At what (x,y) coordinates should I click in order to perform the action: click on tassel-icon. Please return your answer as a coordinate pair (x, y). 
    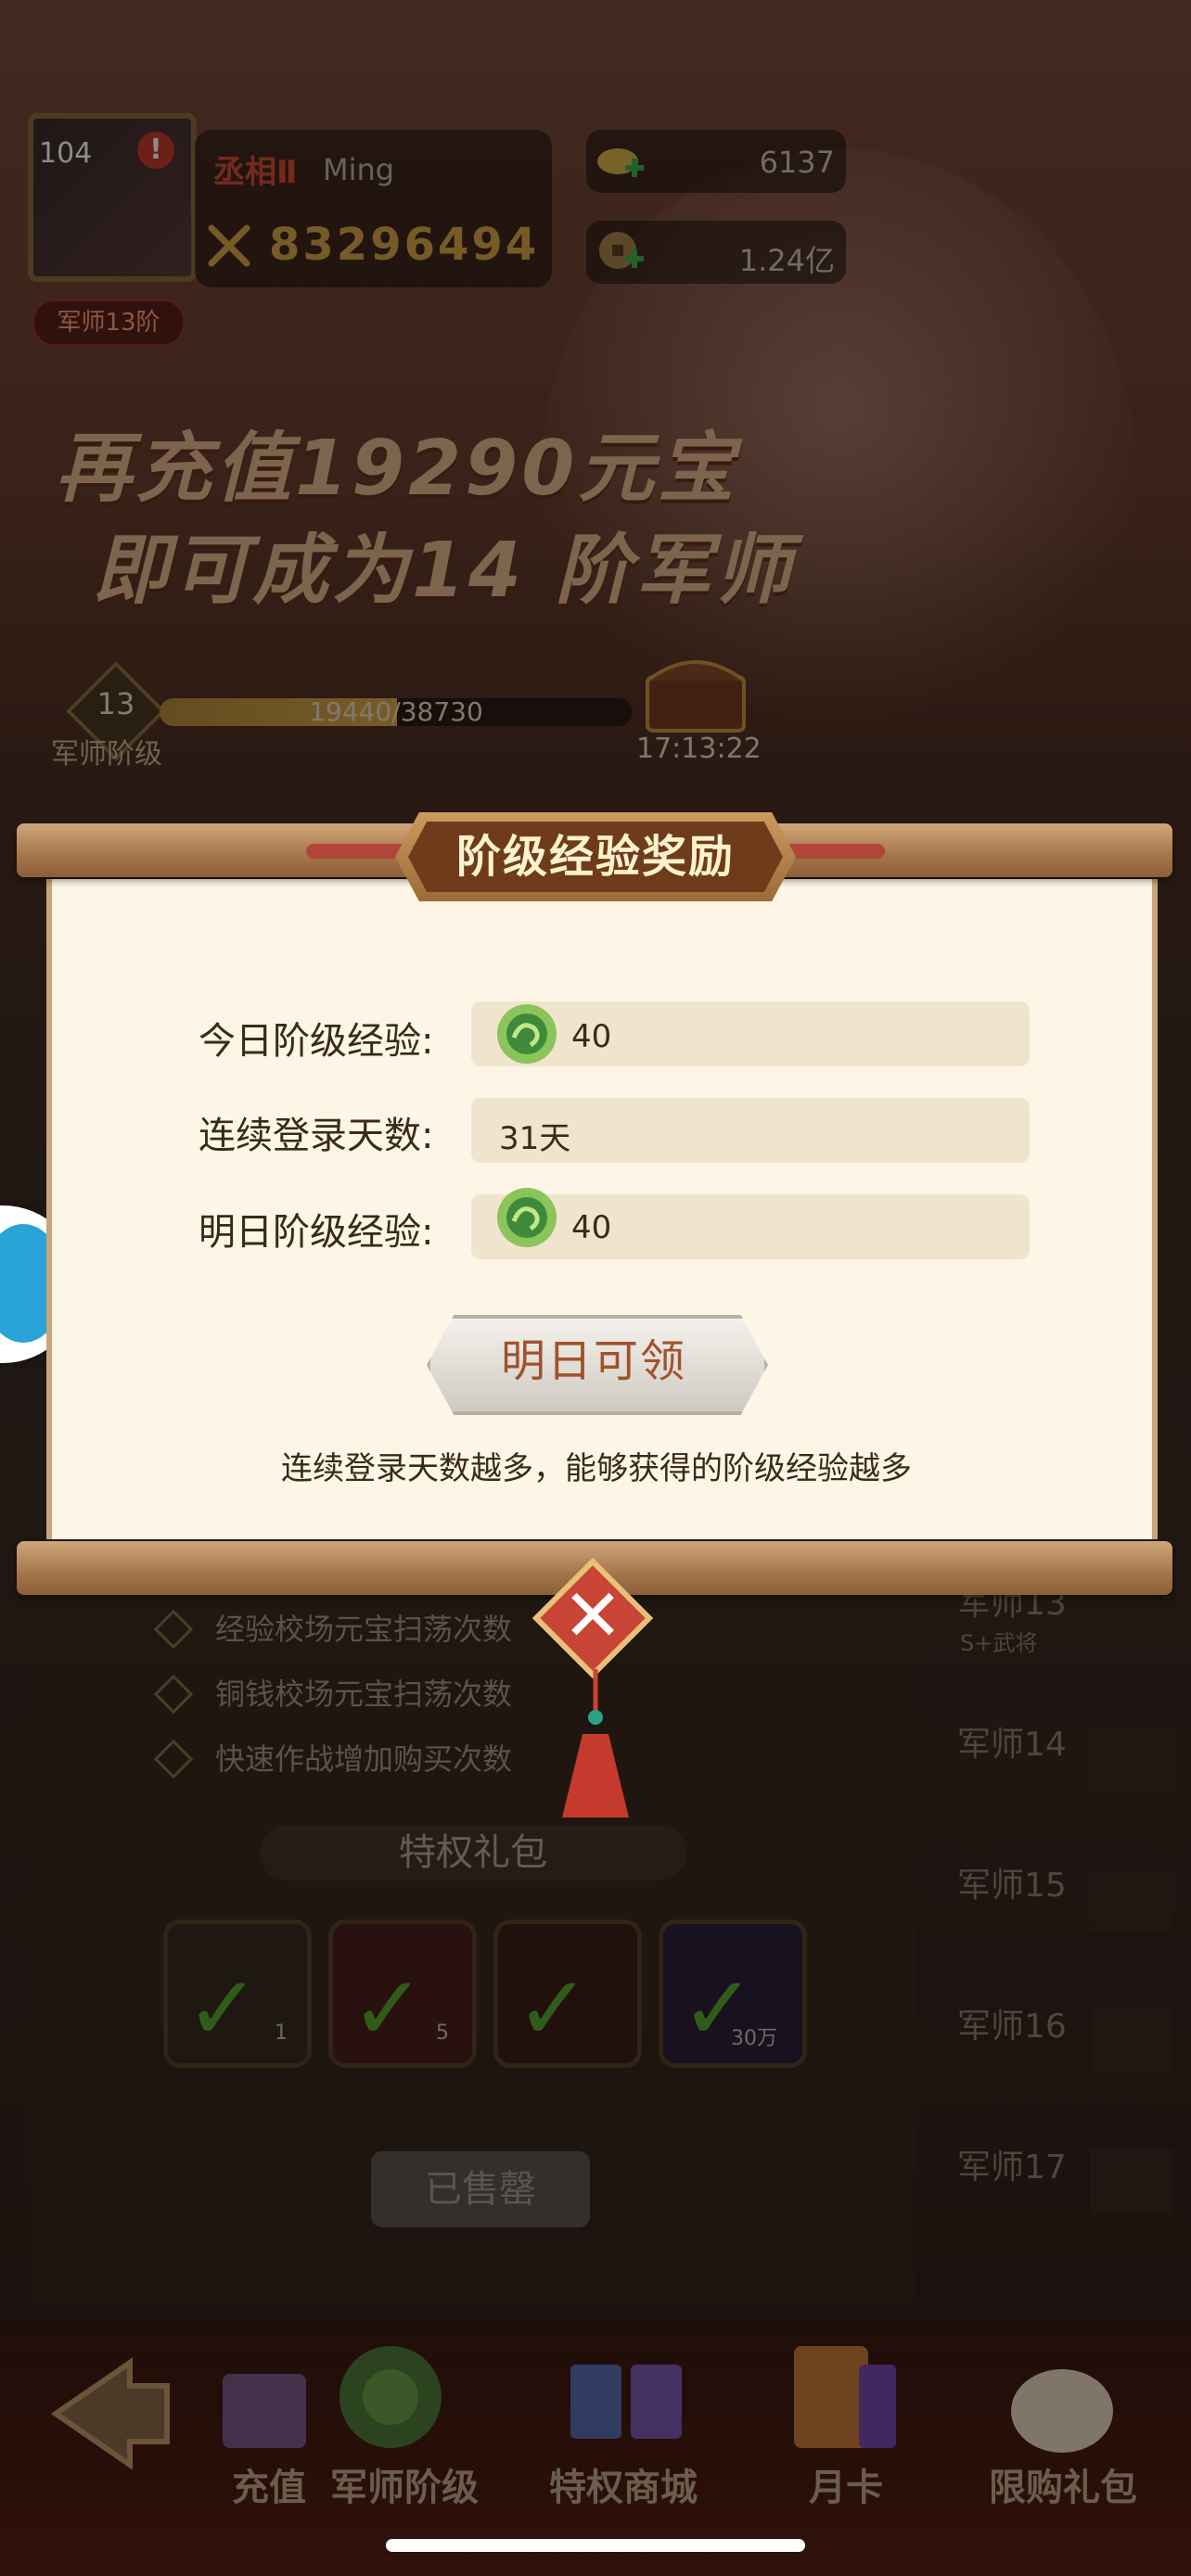
    Looking at the image, I should click on (595, 1743).